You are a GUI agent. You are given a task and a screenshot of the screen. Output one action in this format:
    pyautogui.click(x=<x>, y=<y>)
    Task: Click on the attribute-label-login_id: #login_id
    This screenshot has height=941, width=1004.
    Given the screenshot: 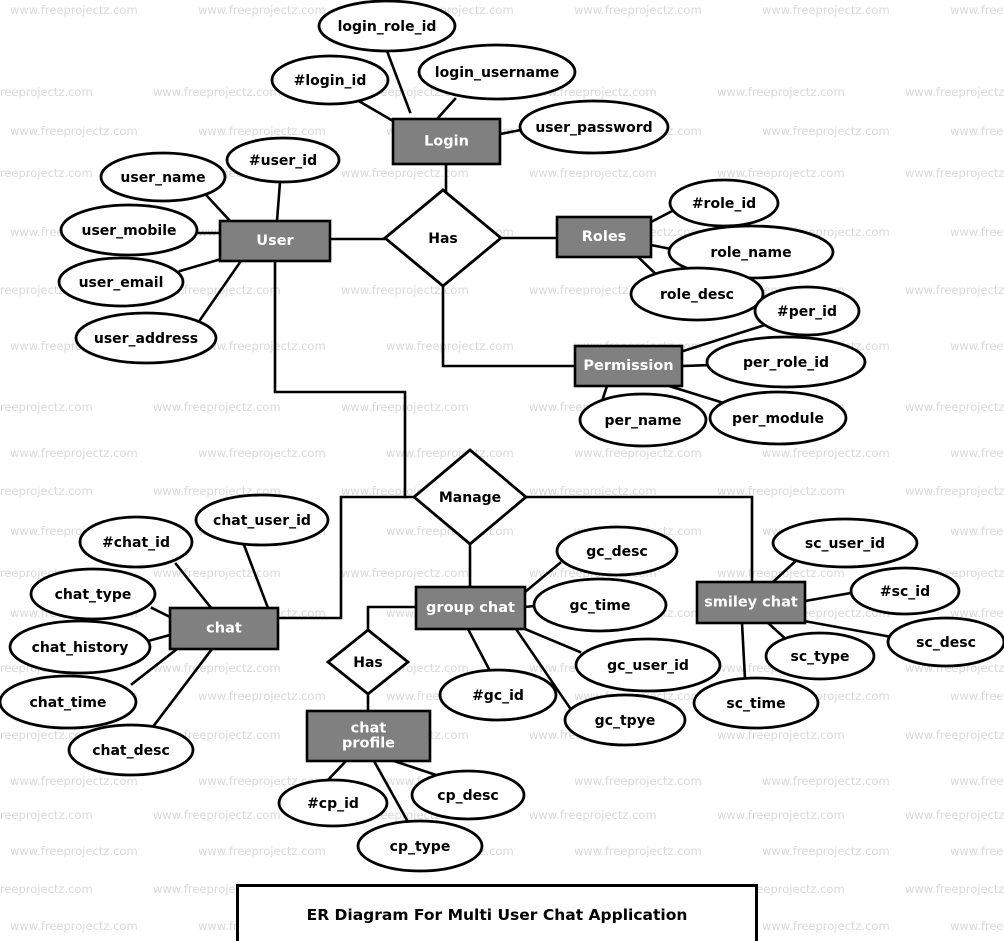 What is the action you would take?
    pyautogui.click(x=330, y=81)
    